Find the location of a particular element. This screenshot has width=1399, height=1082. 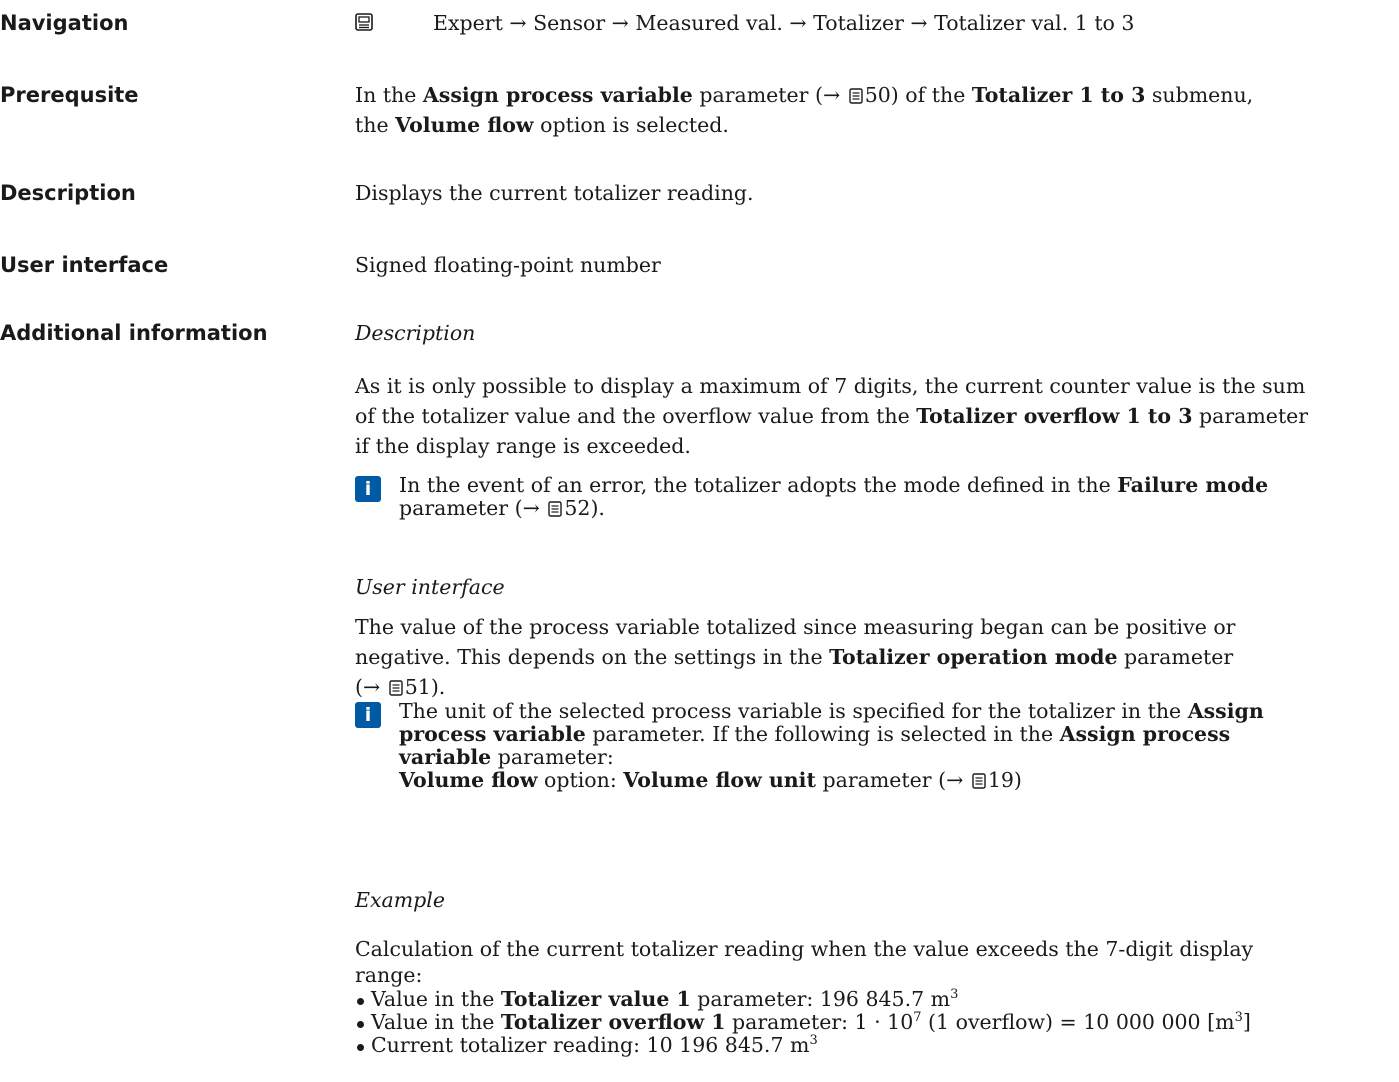

subsection: Example is located at coordinates (877, 900).